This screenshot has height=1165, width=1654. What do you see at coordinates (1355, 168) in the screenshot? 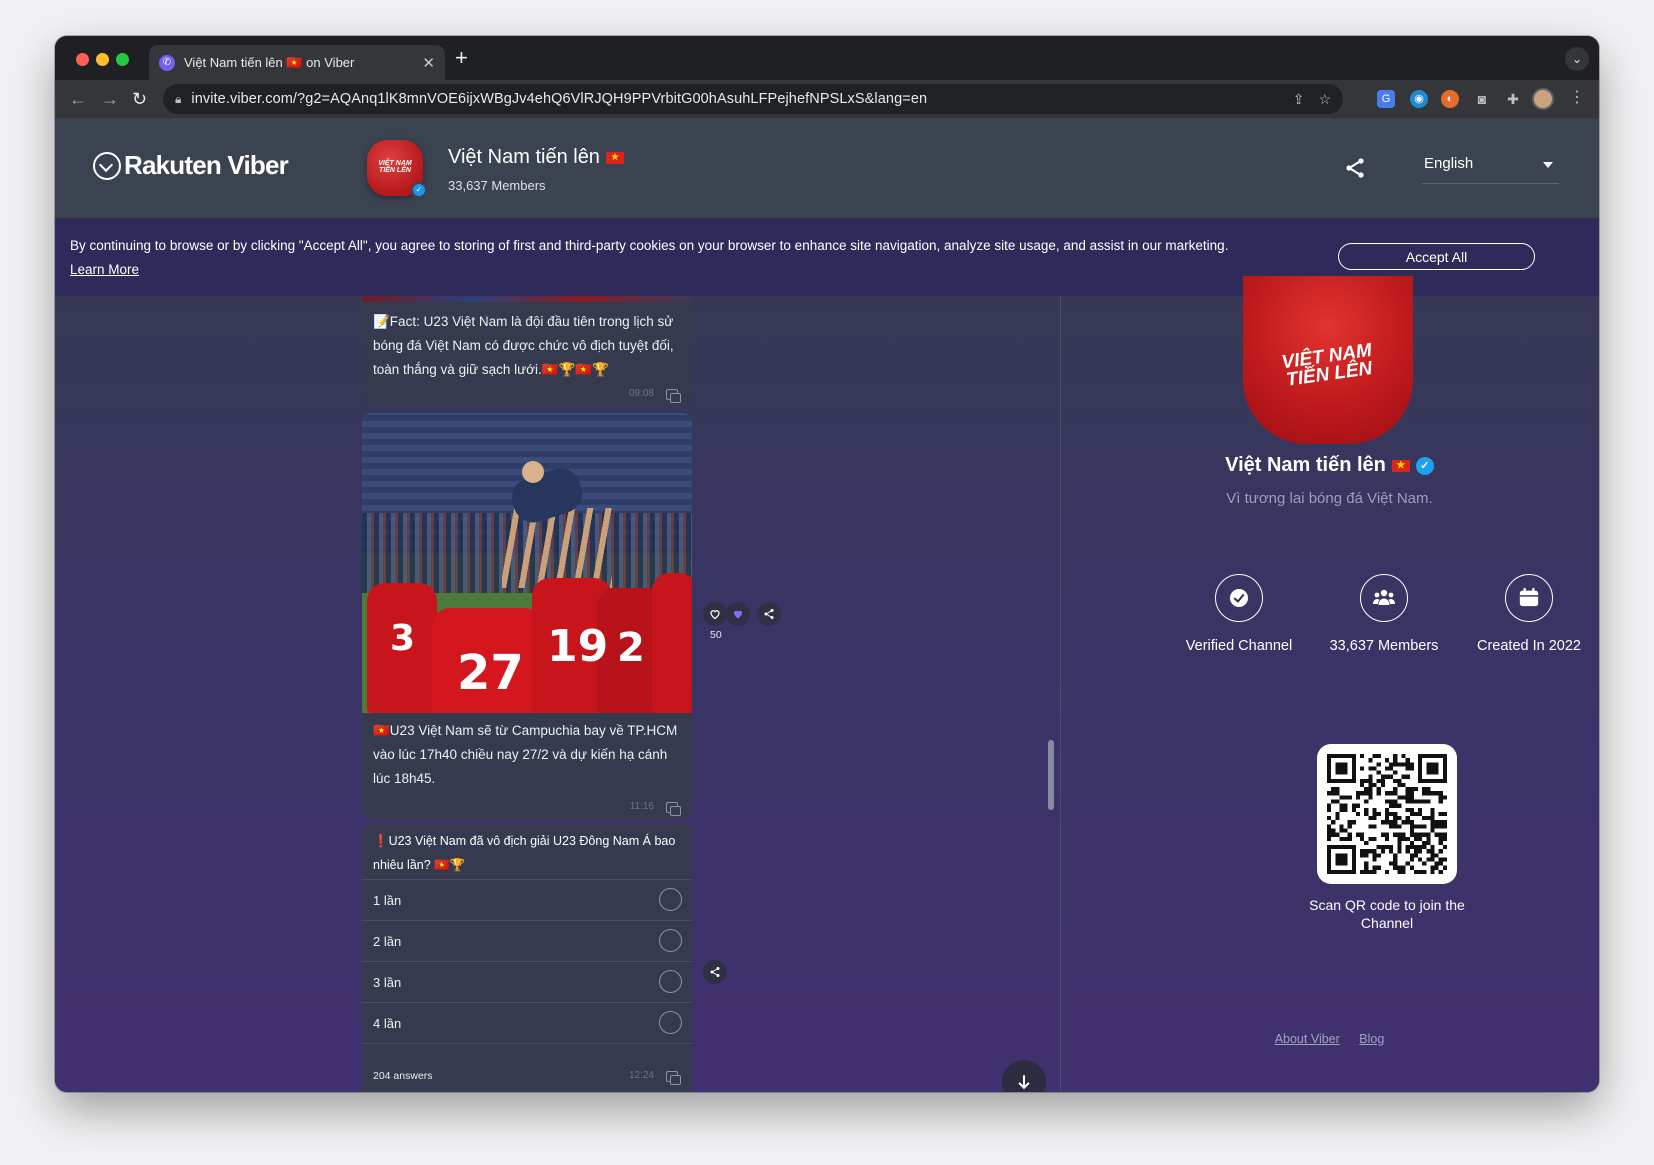
I see `share-icon` at bounding box center [1355, 168].